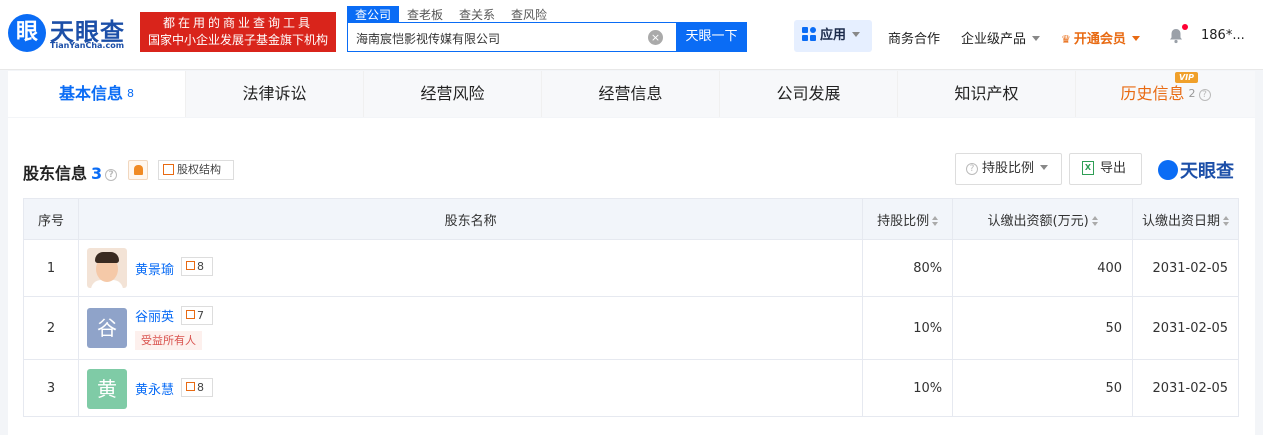 Image resolution: width=1263 pixels, height=435 pixels. I want to click on subscribed-amount: 50, so click(1043, 388).